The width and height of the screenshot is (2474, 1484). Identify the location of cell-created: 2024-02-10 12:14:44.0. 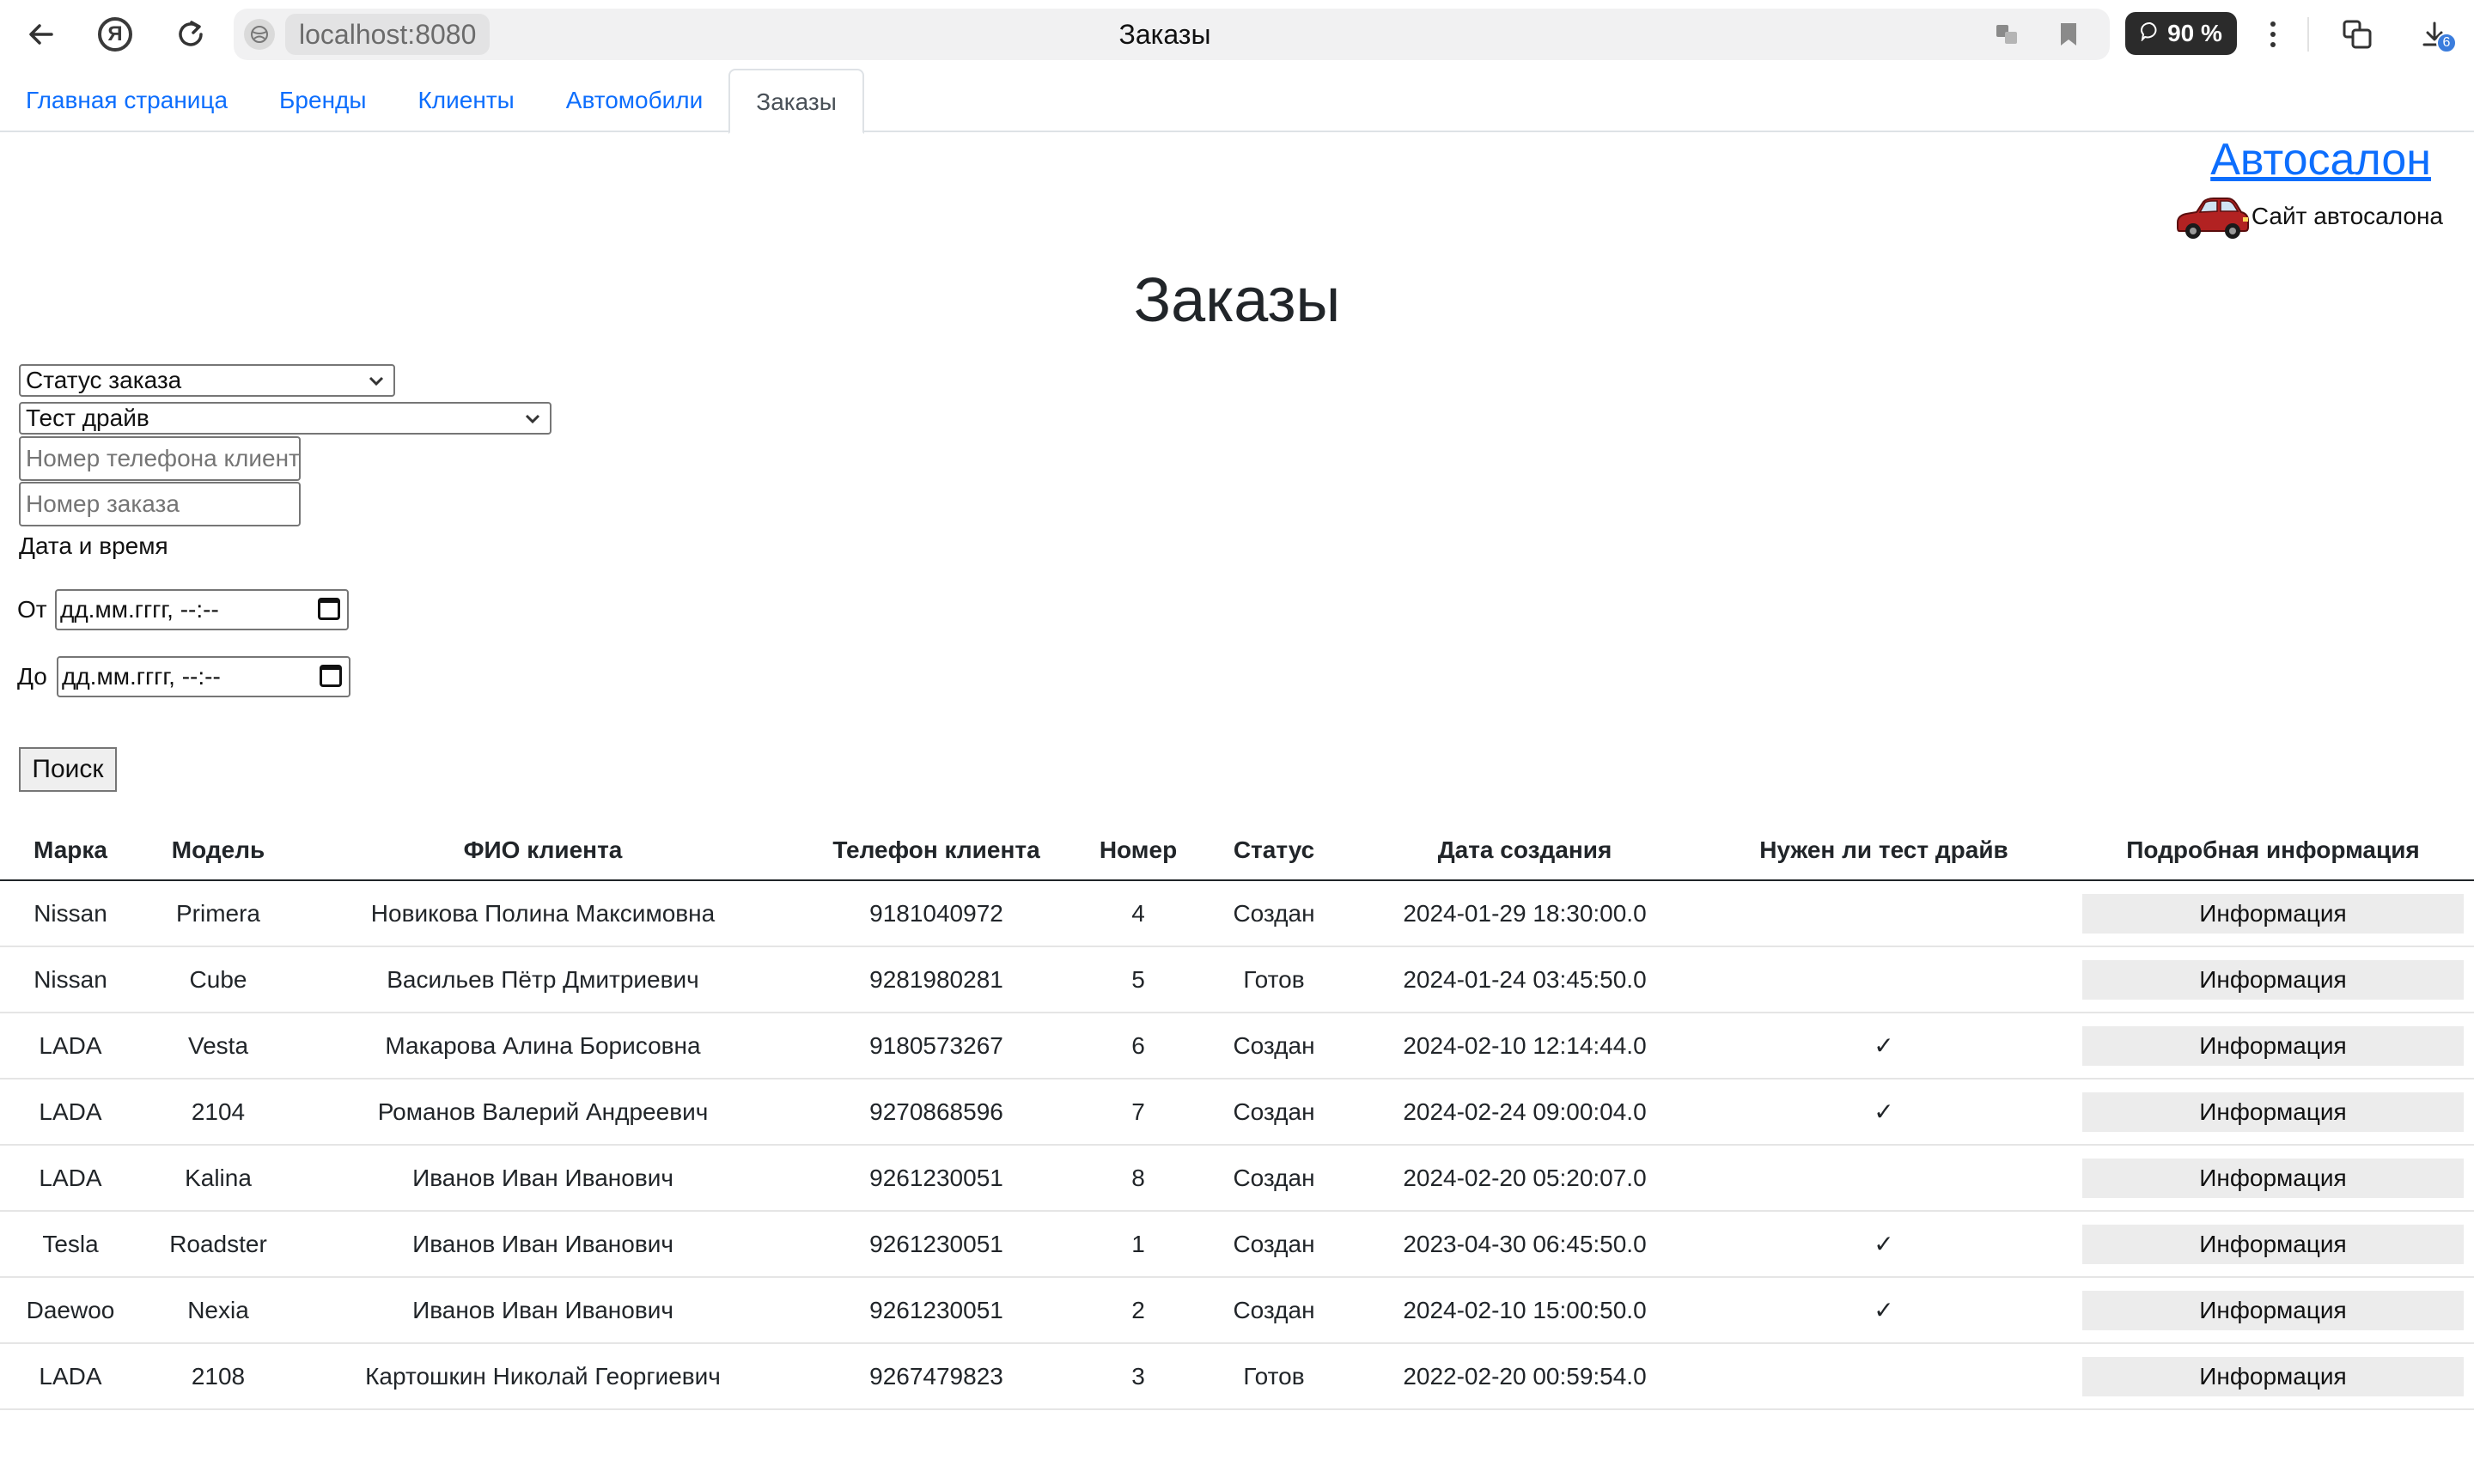
(1525, 1047).